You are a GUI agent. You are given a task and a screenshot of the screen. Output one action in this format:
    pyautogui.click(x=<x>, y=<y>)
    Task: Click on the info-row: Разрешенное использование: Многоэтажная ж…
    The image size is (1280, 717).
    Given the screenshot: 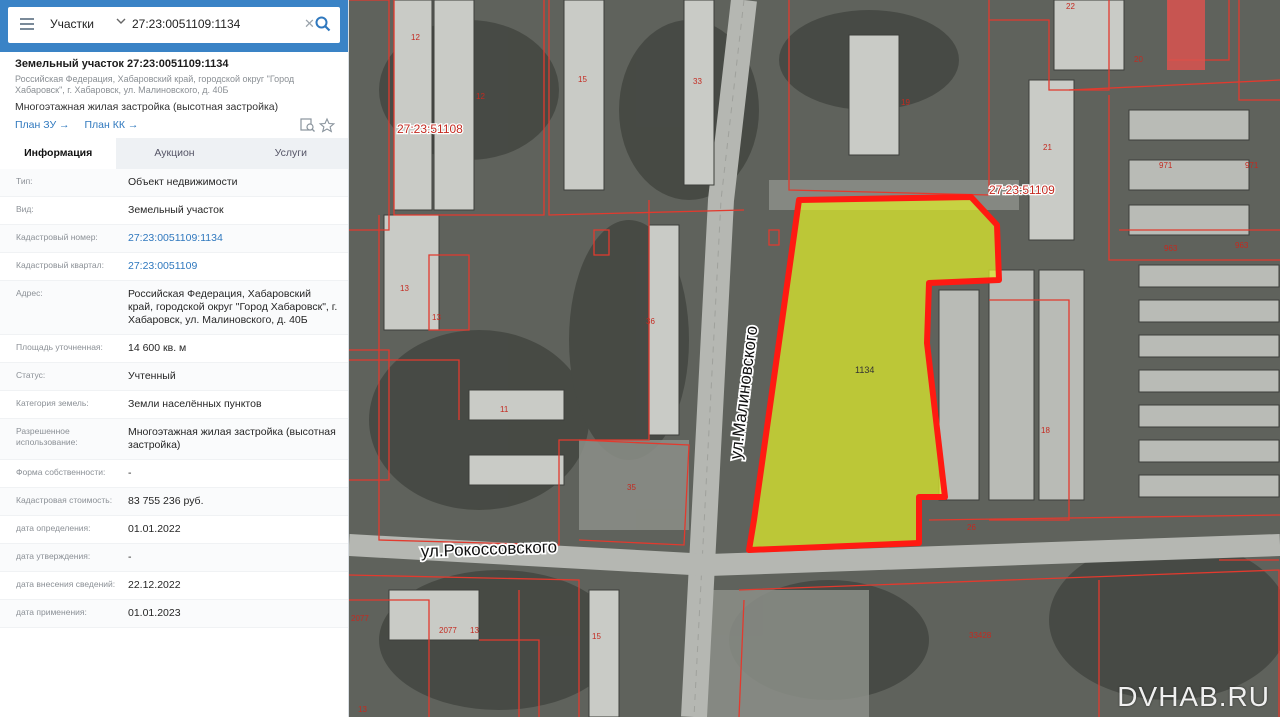 What is the action you would take?
    pyautogui.click(x=174, y=439)
    